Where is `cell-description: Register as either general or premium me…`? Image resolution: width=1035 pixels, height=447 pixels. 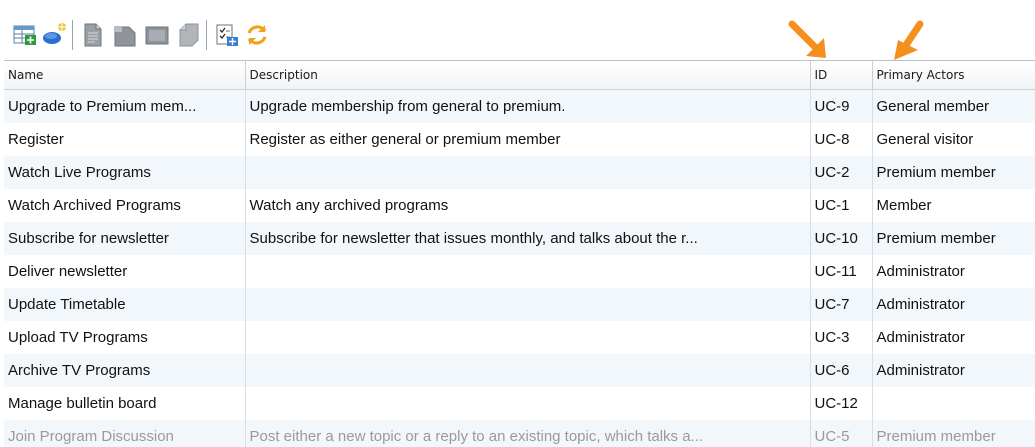
cell-description: Register as either general or premium me… is located at coordinates (528, 139).